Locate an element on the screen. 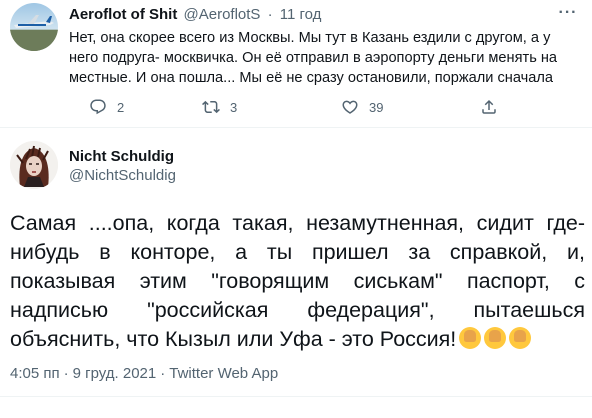 This screenshot has width=592, height=418. person-portrait-icon is located at coordinates (34, 165).